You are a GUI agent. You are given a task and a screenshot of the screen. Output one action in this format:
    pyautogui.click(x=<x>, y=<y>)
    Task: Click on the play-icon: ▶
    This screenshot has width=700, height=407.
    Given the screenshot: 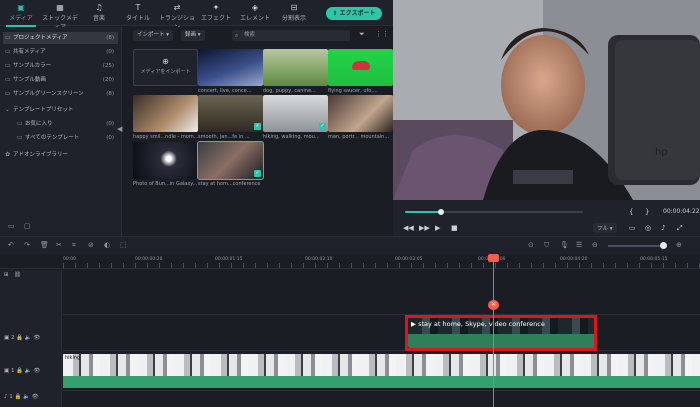 What is the action you would take?
    pyautogui.click(x=437, y=228)
    